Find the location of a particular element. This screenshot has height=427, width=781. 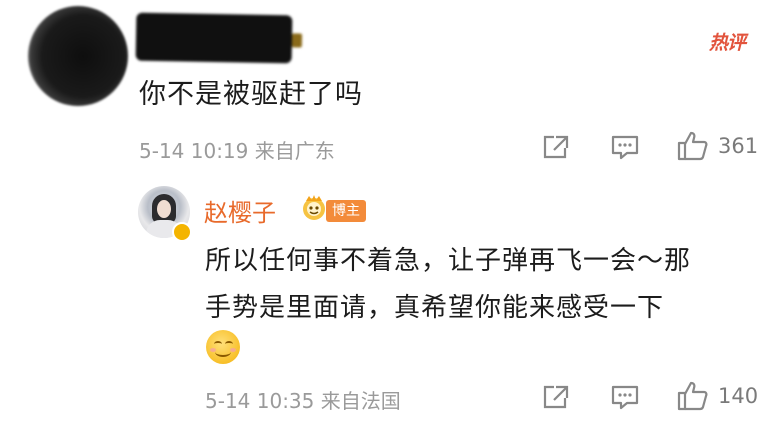

reply-text-line-1: 所以任何事不着急，让子弹再飞一会～那 is located at coordinates (448, 261).